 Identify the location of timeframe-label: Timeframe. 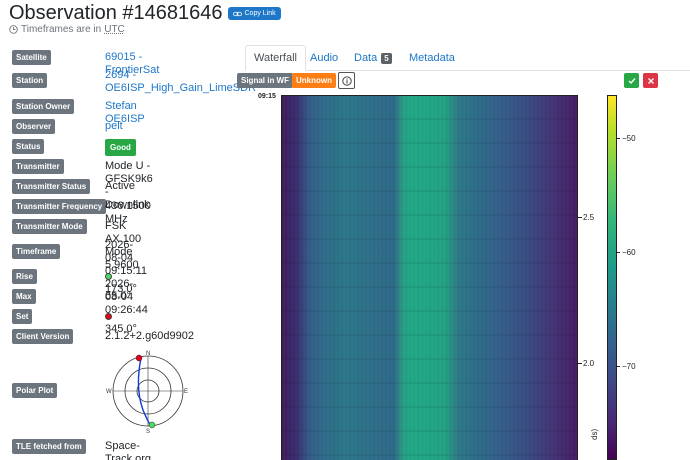
(36, 251).